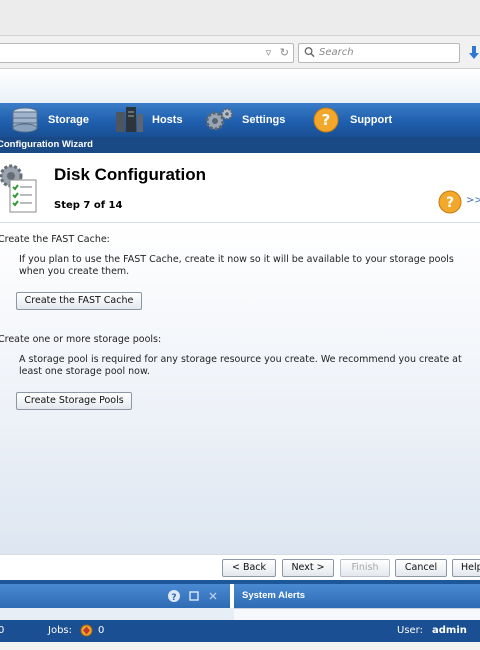 This screenshot has height=650, width=480. I want to click on system-alerts-panel-body, so click(357, 614).